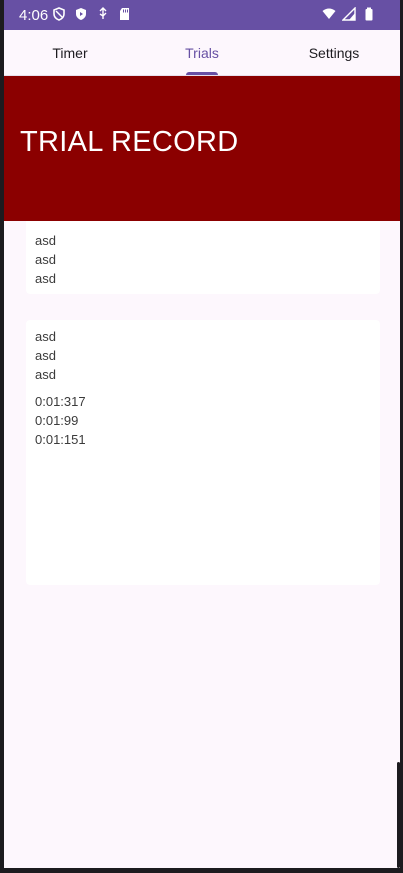 This screenshot has height=873, width=403. What do you see at coordinates (81, 14) in the screenshot?
I see `play-protect-icon` at bounding box center [81, 14].